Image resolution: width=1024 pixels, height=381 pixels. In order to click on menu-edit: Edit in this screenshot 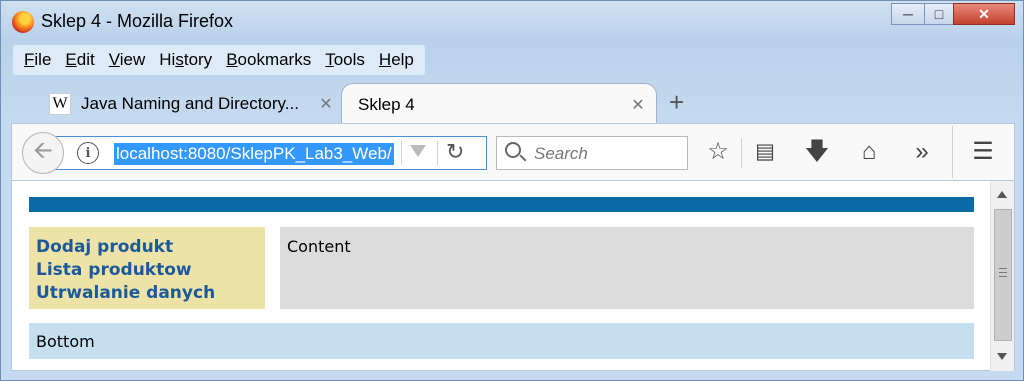, I will do `click(79, 60)`.